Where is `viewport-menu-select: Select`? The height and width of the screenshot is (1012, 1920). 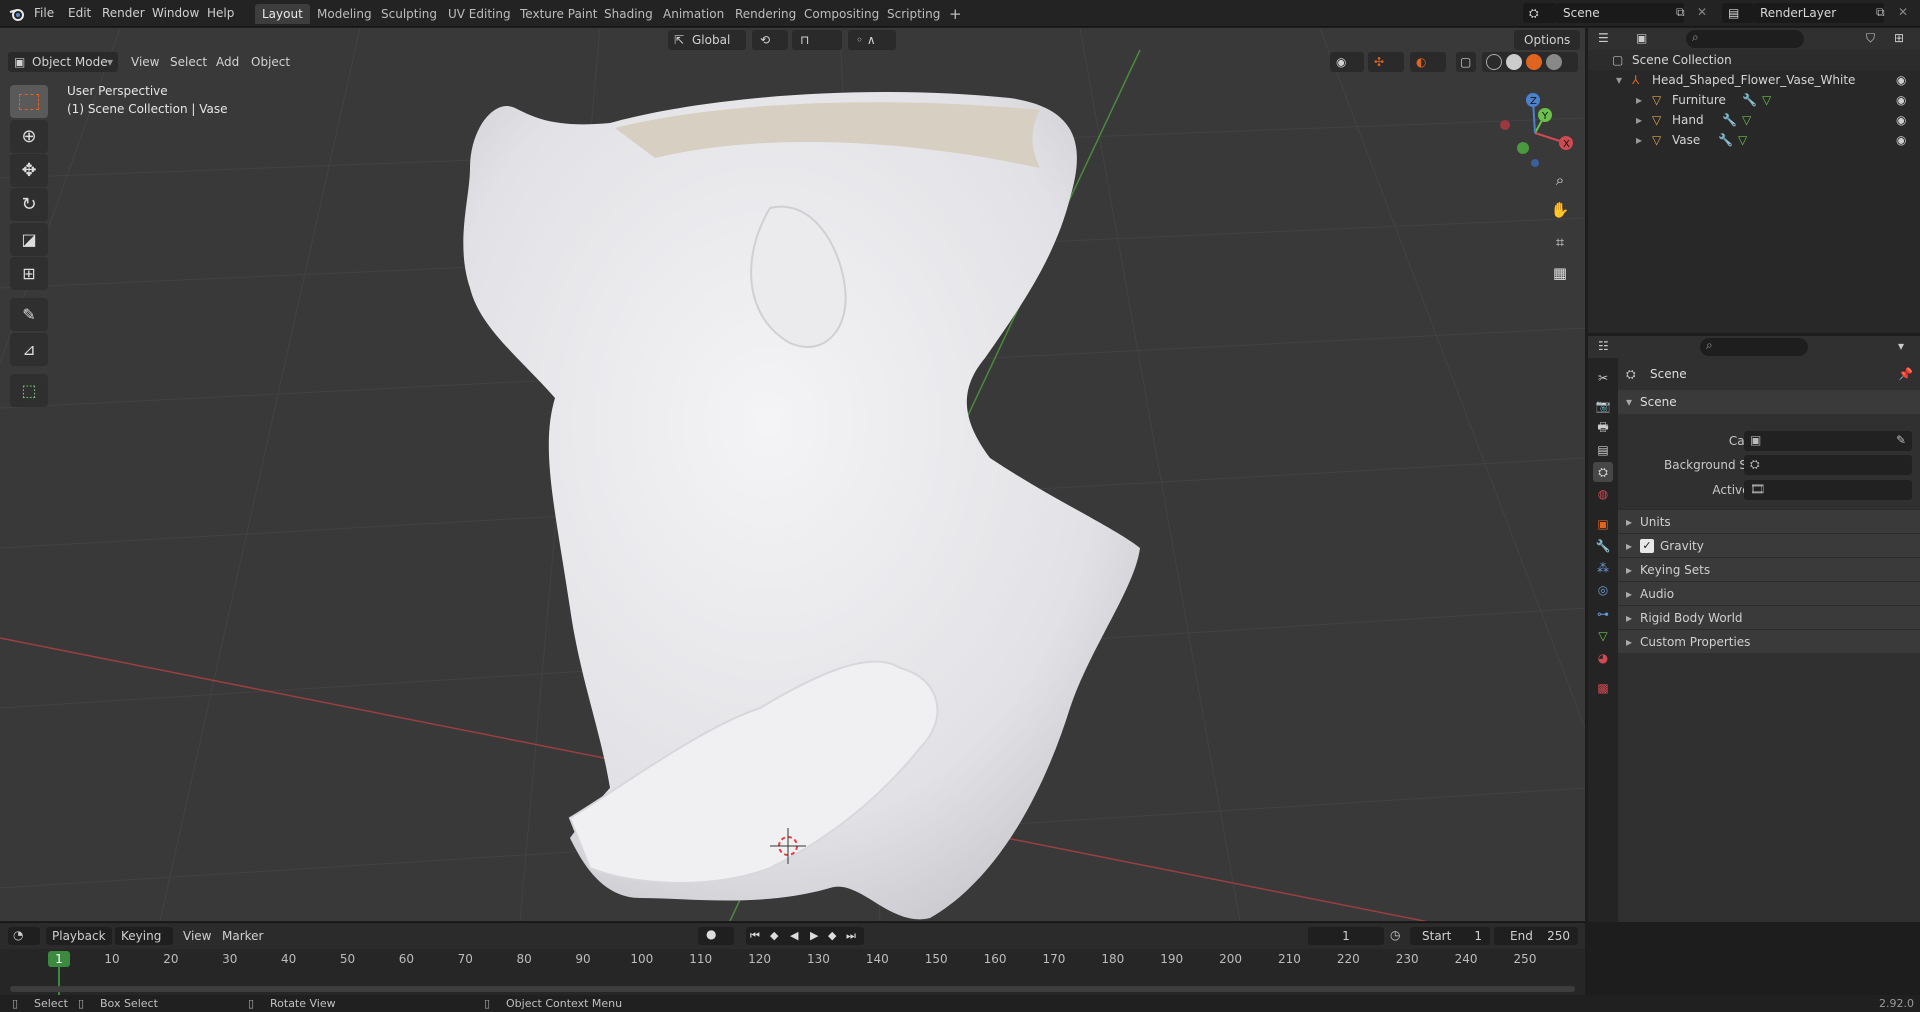
viewport-menu-select: Select is located at coordinates (188, 62).